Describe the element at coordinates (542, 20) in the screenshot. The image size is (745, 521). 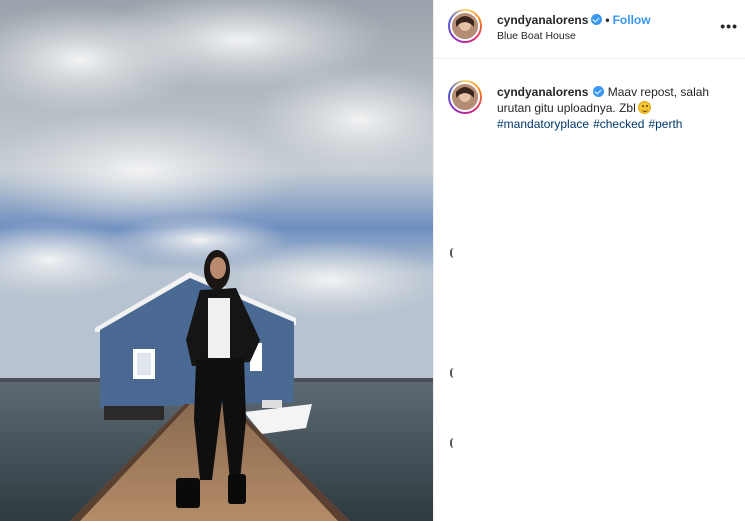
I see `username-link: cyndyanalorens` at that location.